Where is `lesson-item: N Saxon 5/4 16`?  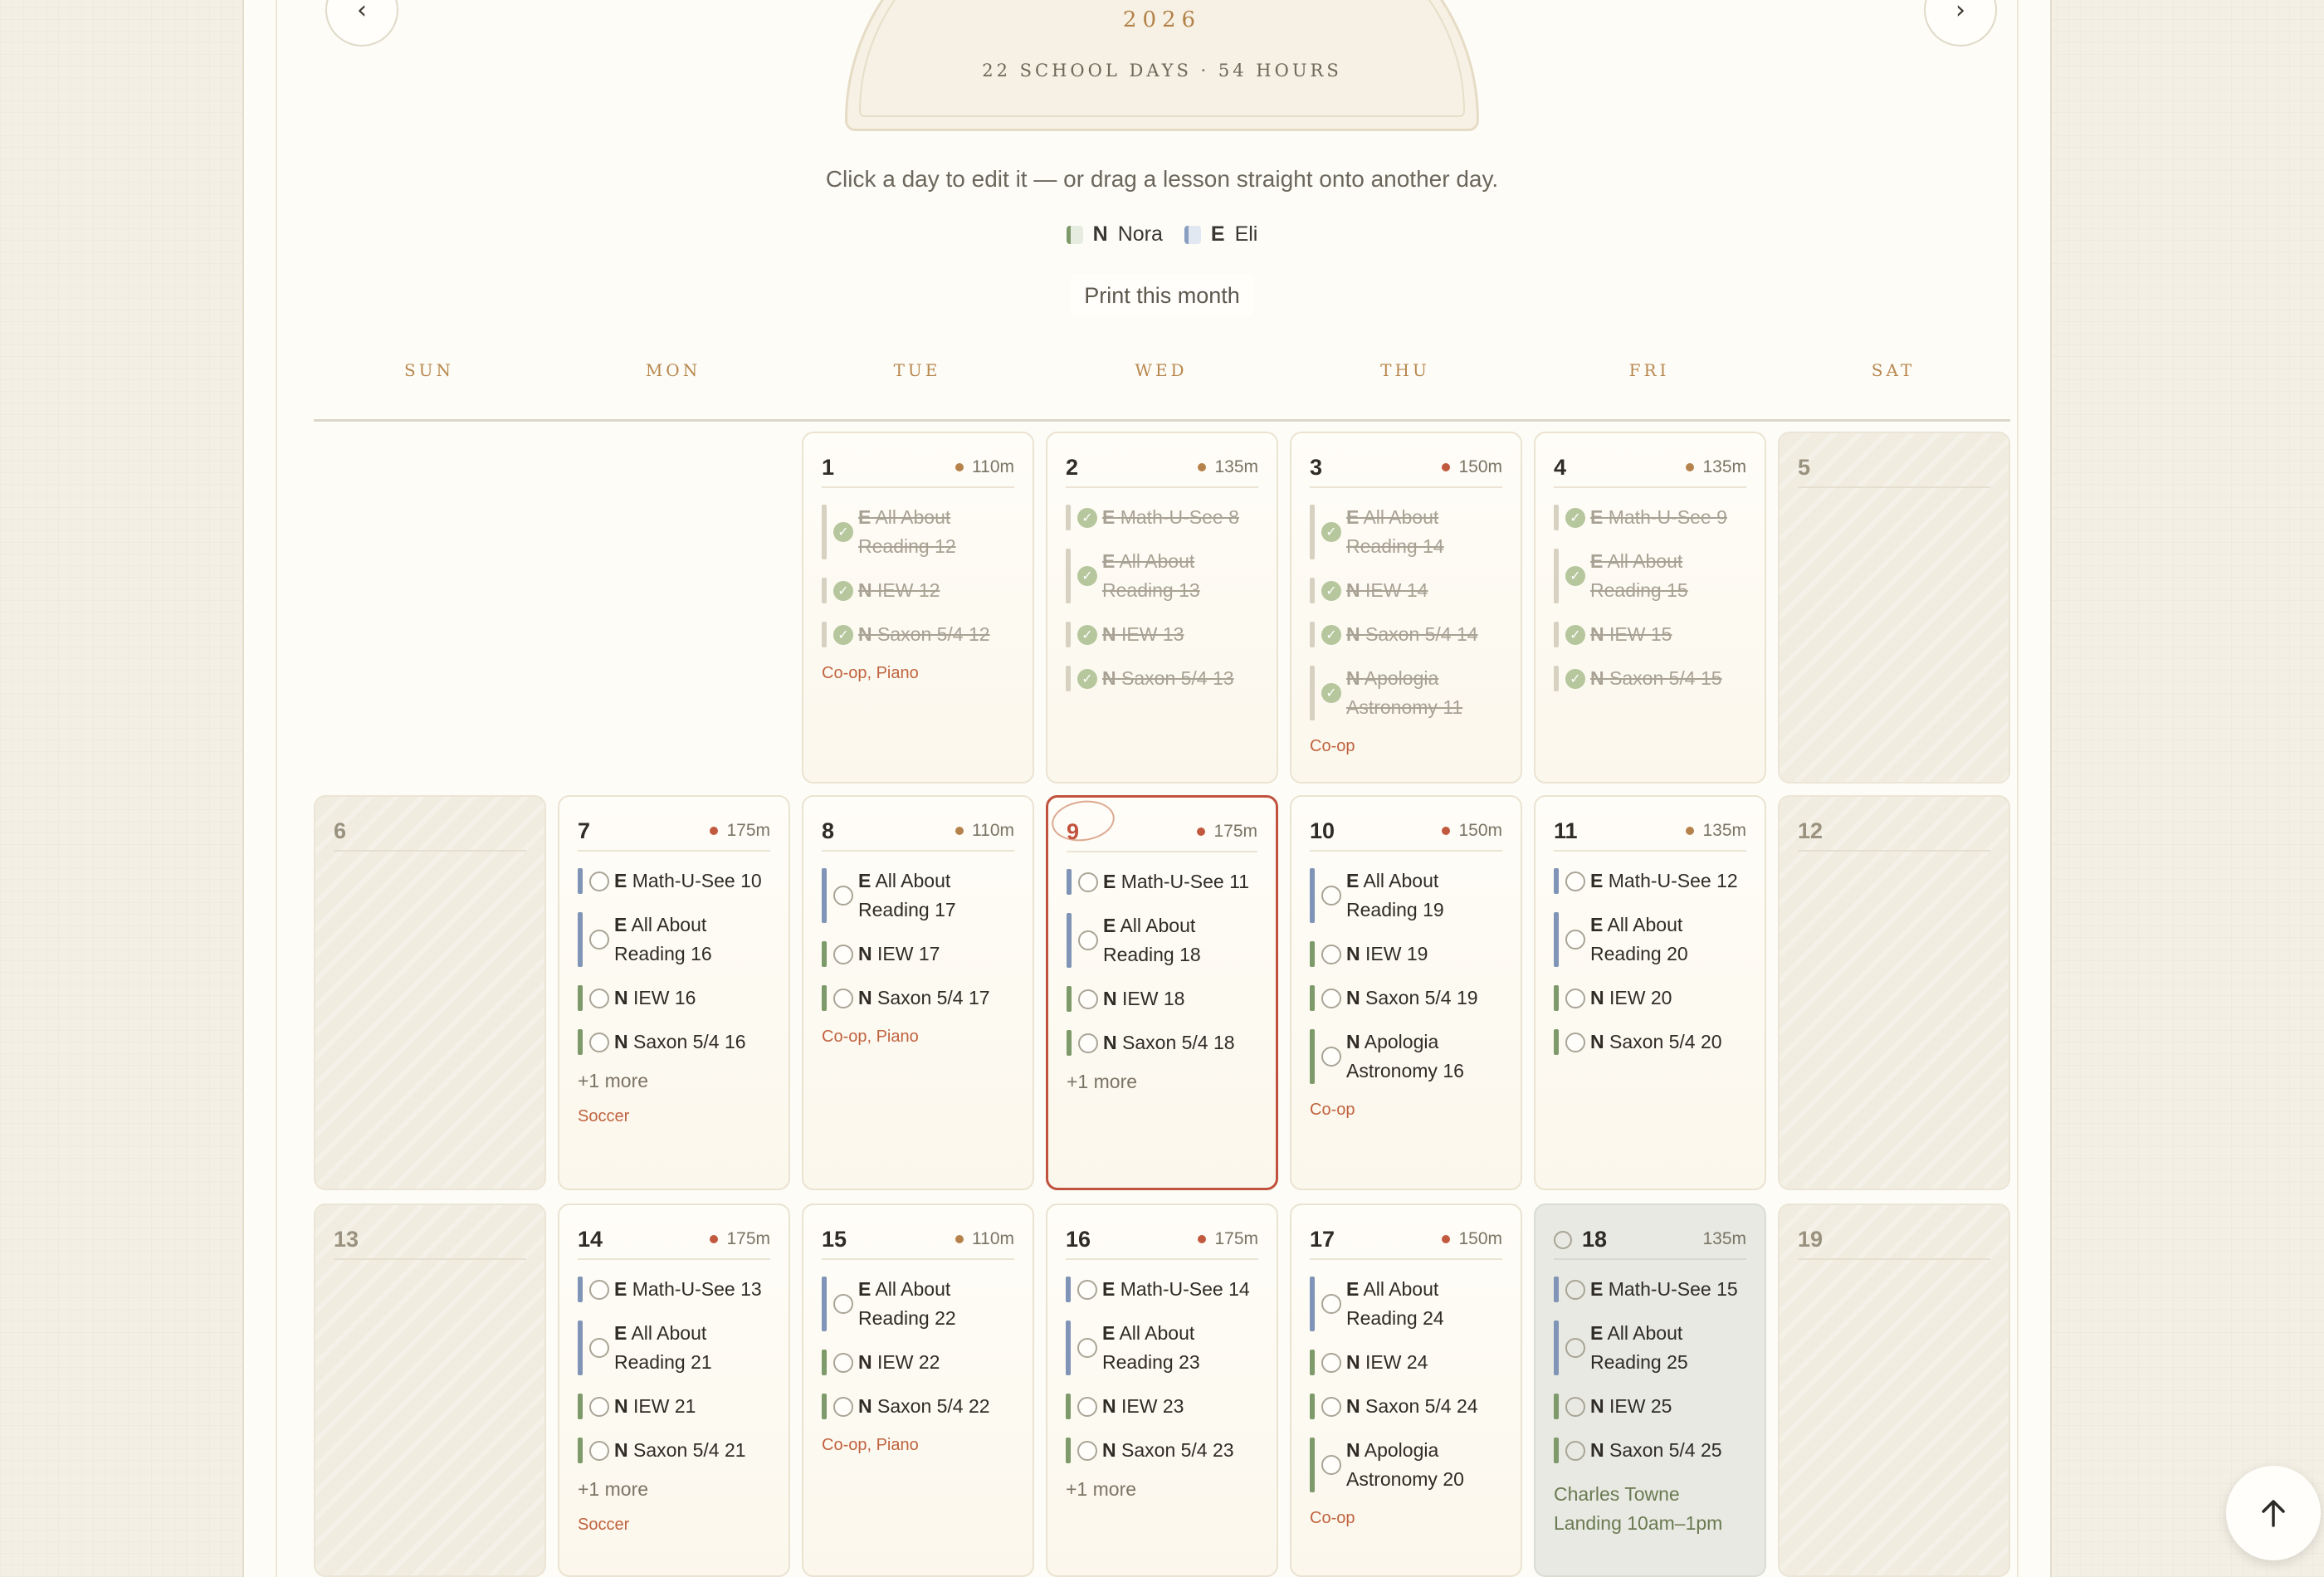
lesson-item: N Saxon 5/4 16 is located at coordinates (674, 1042).